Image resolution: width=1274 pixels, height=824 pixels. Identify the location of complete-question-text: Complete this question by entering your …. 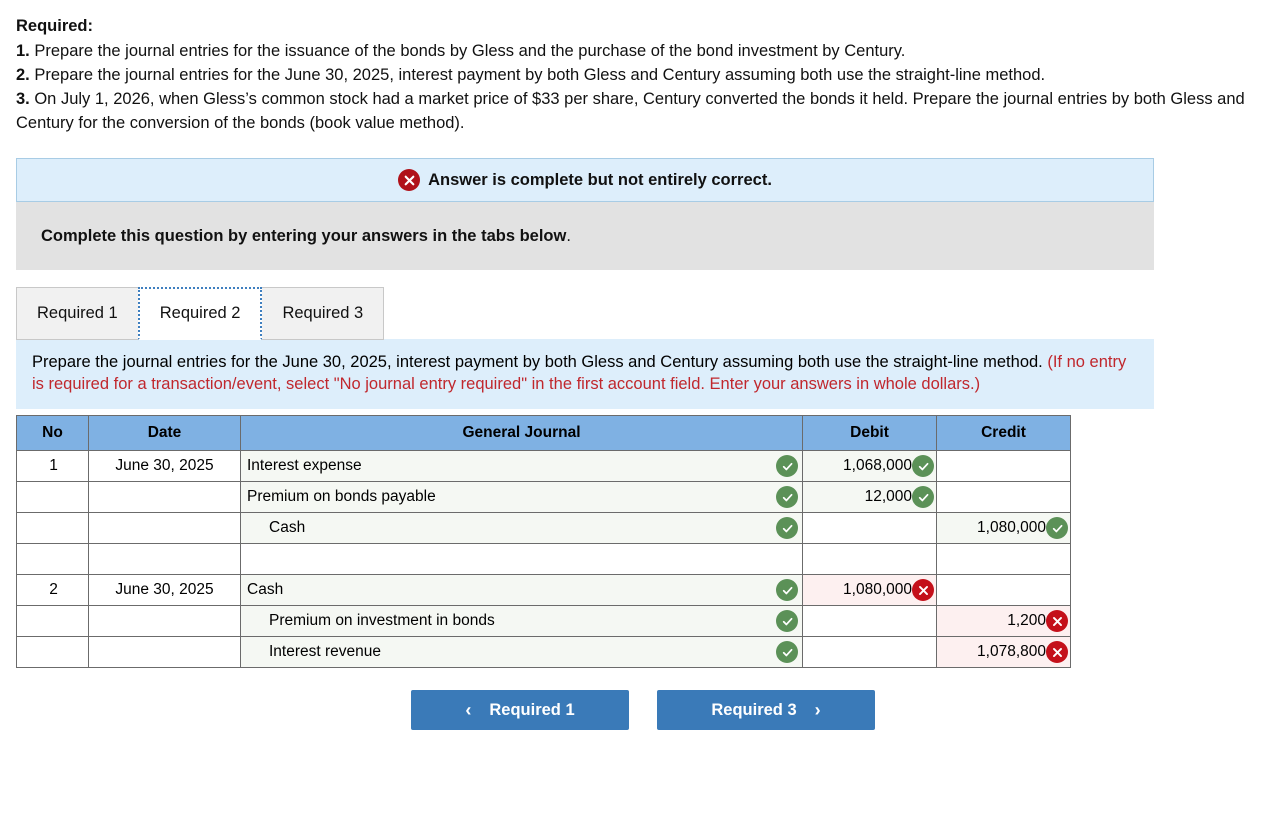
(304, 235).